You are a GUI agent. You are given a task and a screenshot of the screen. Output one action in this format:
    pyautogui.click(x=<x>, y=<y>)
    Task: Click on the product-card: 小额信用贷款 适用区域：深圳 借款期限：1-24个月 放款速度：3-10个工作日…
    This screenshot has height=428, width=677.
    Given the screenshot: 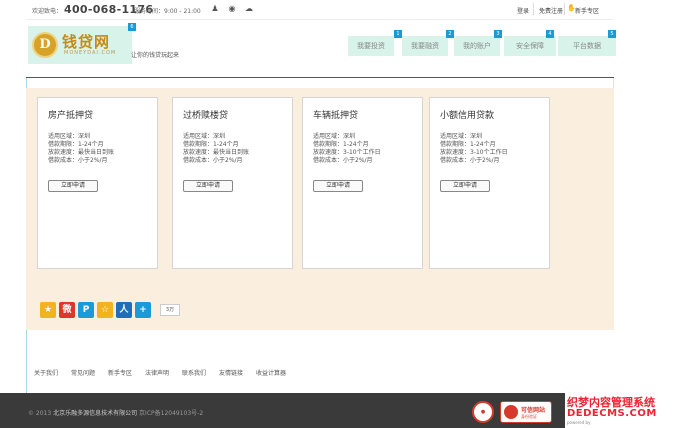 What is the action you would take?
    pyautogui.click(x=489, y=183)
    